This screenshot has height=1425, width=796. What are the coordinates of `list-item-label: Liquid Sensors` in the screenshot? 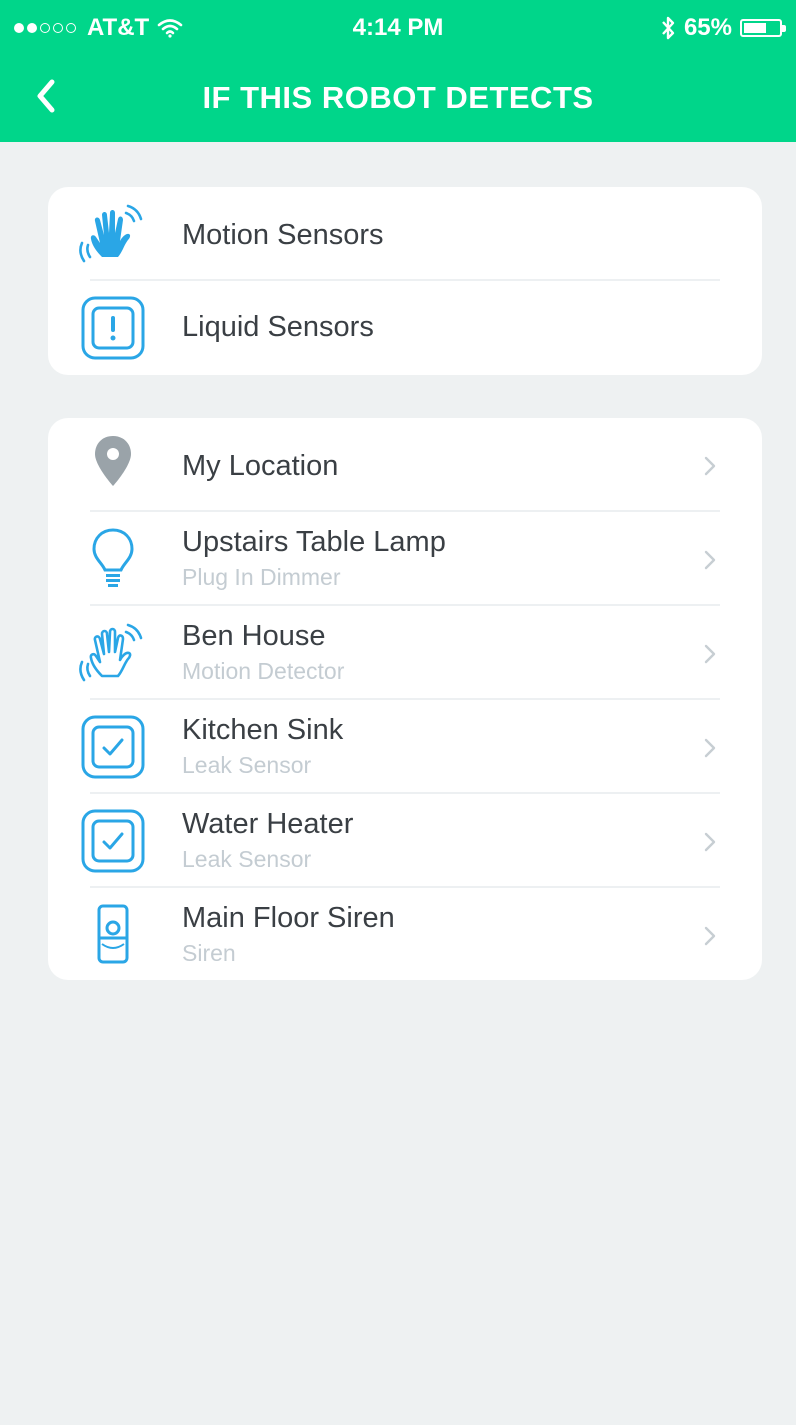 It's located at (278, 327).